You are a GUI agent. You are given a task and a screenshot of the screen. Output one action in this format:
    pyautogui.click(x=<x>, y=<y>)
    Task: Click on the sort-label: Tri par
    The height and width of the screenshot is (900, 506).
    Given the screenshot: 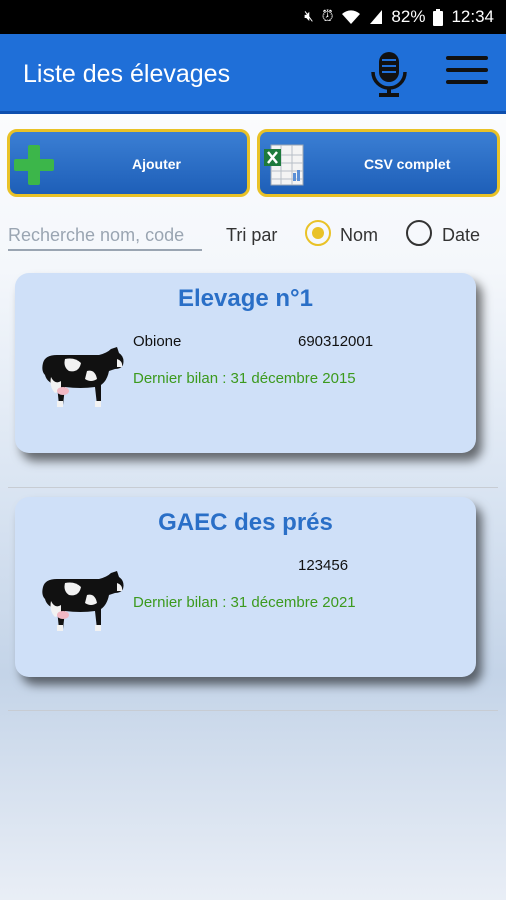 What is the action you would take?
    pyautogui.click(x=252, y=235)
    